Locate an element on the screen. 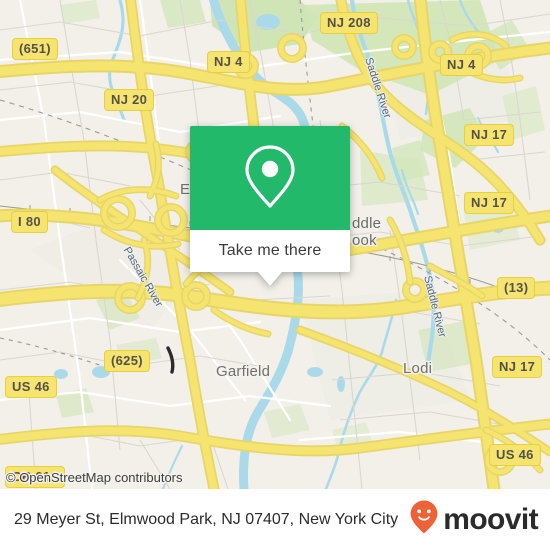 The image size is (550, 550). moovit-wordmark: moovit is located at coordinates (490, 519).